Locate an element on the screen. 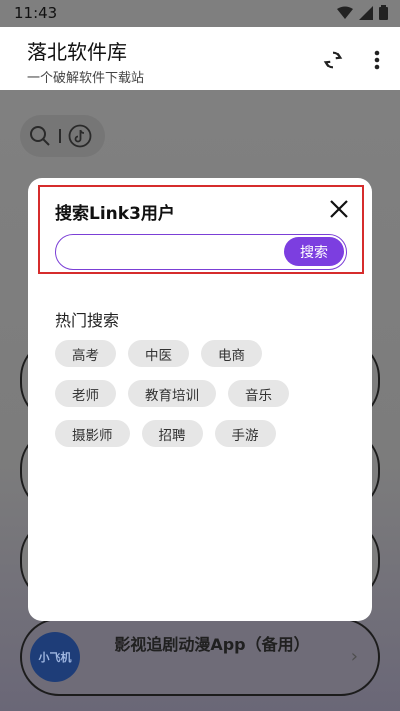 The image size is (400, 711). signal-icon is located at coordinates (366, 12).